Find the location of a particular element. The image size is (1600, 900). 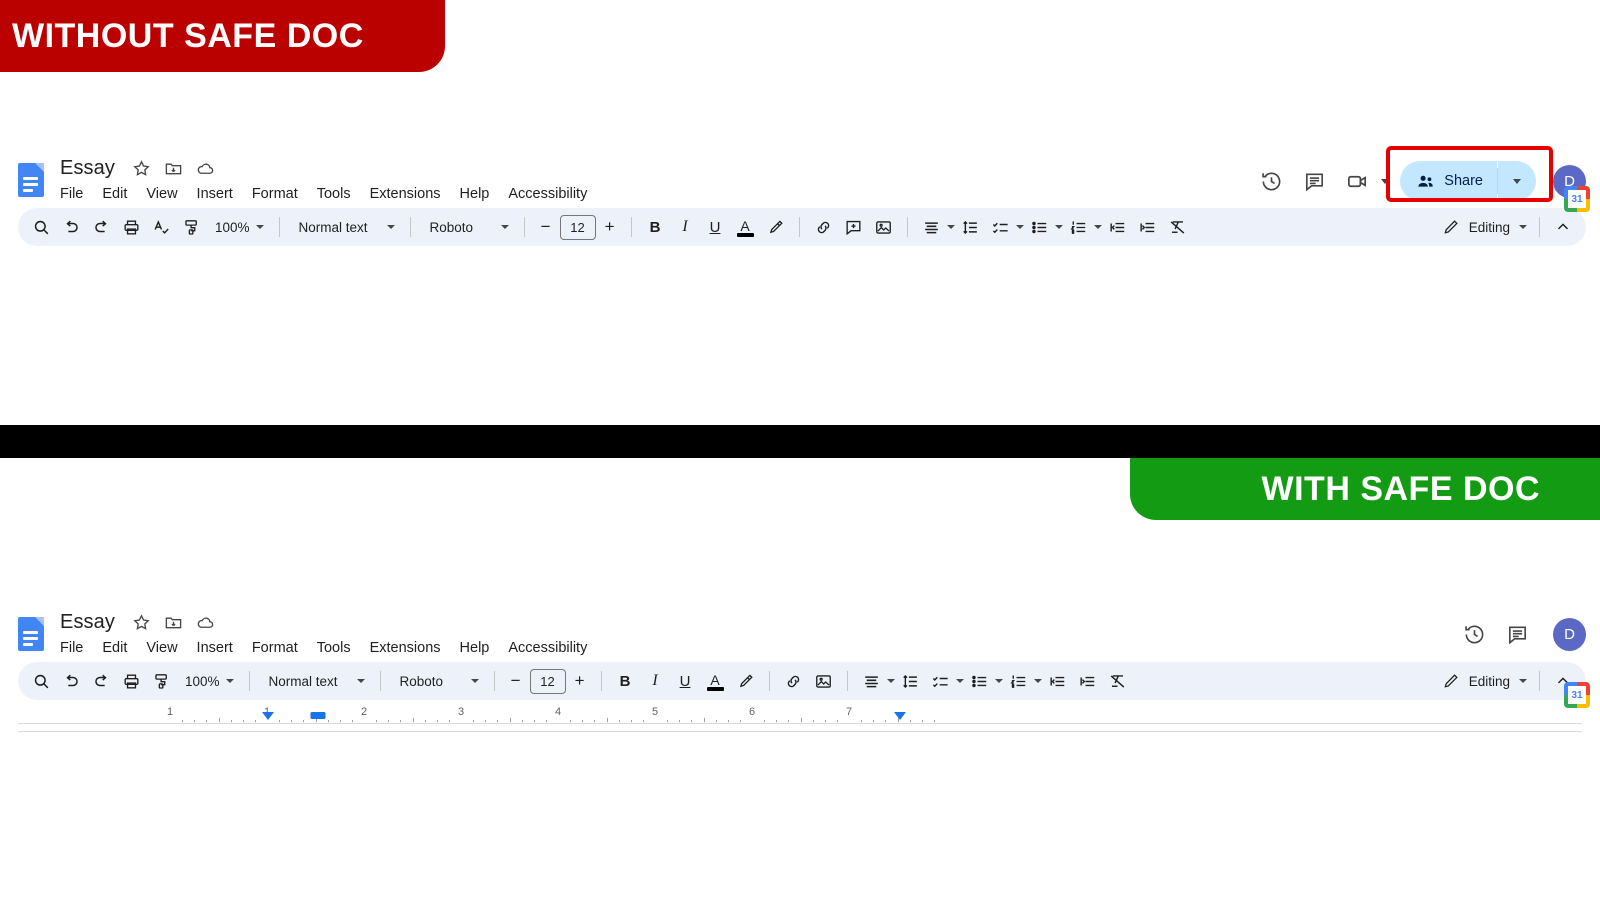

google-meet-icon is located at coordinates (1357, 181).